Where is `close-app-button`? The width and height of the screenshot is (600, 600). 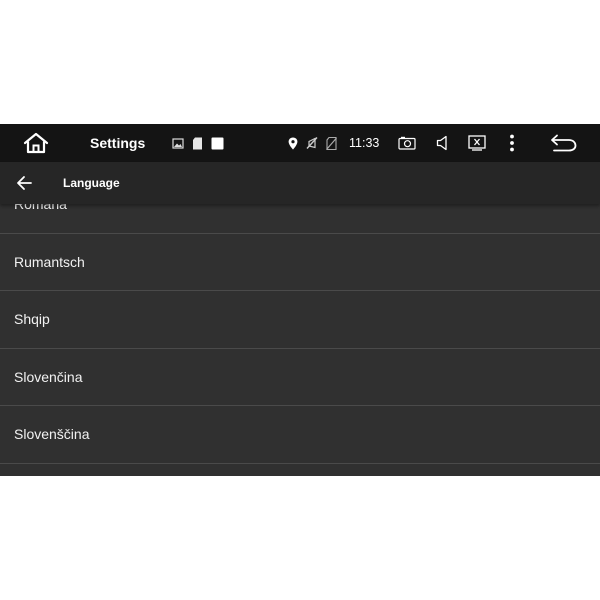 close-app-button is located at coordinates (477, 143).